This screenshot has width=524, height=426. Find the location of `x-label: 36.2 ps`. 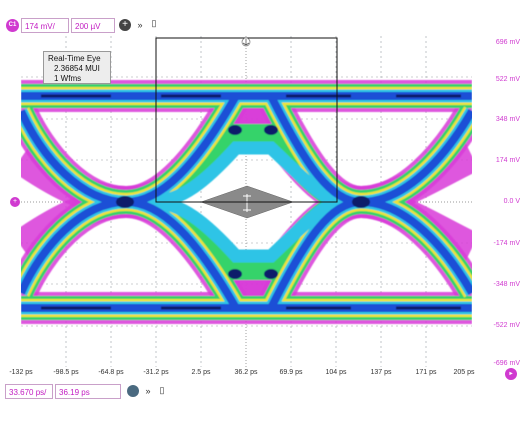

x-label: 36.2 ps is located at coordinates (246, 372).